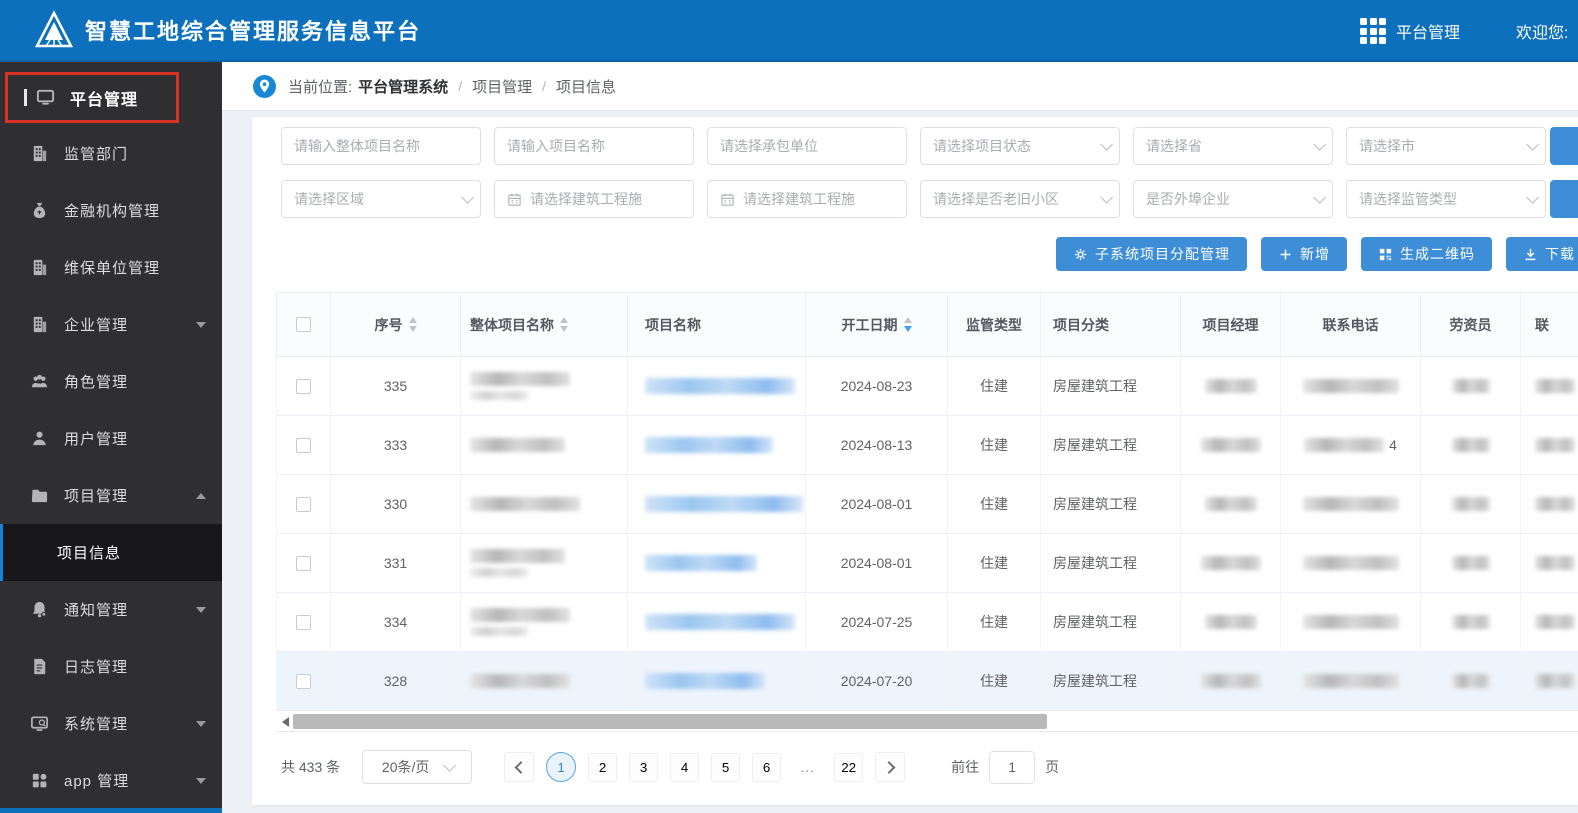 This screenshot has width=1578, height=813. I want to click on filter-text: 请选择承包单位, so click(807, 146).